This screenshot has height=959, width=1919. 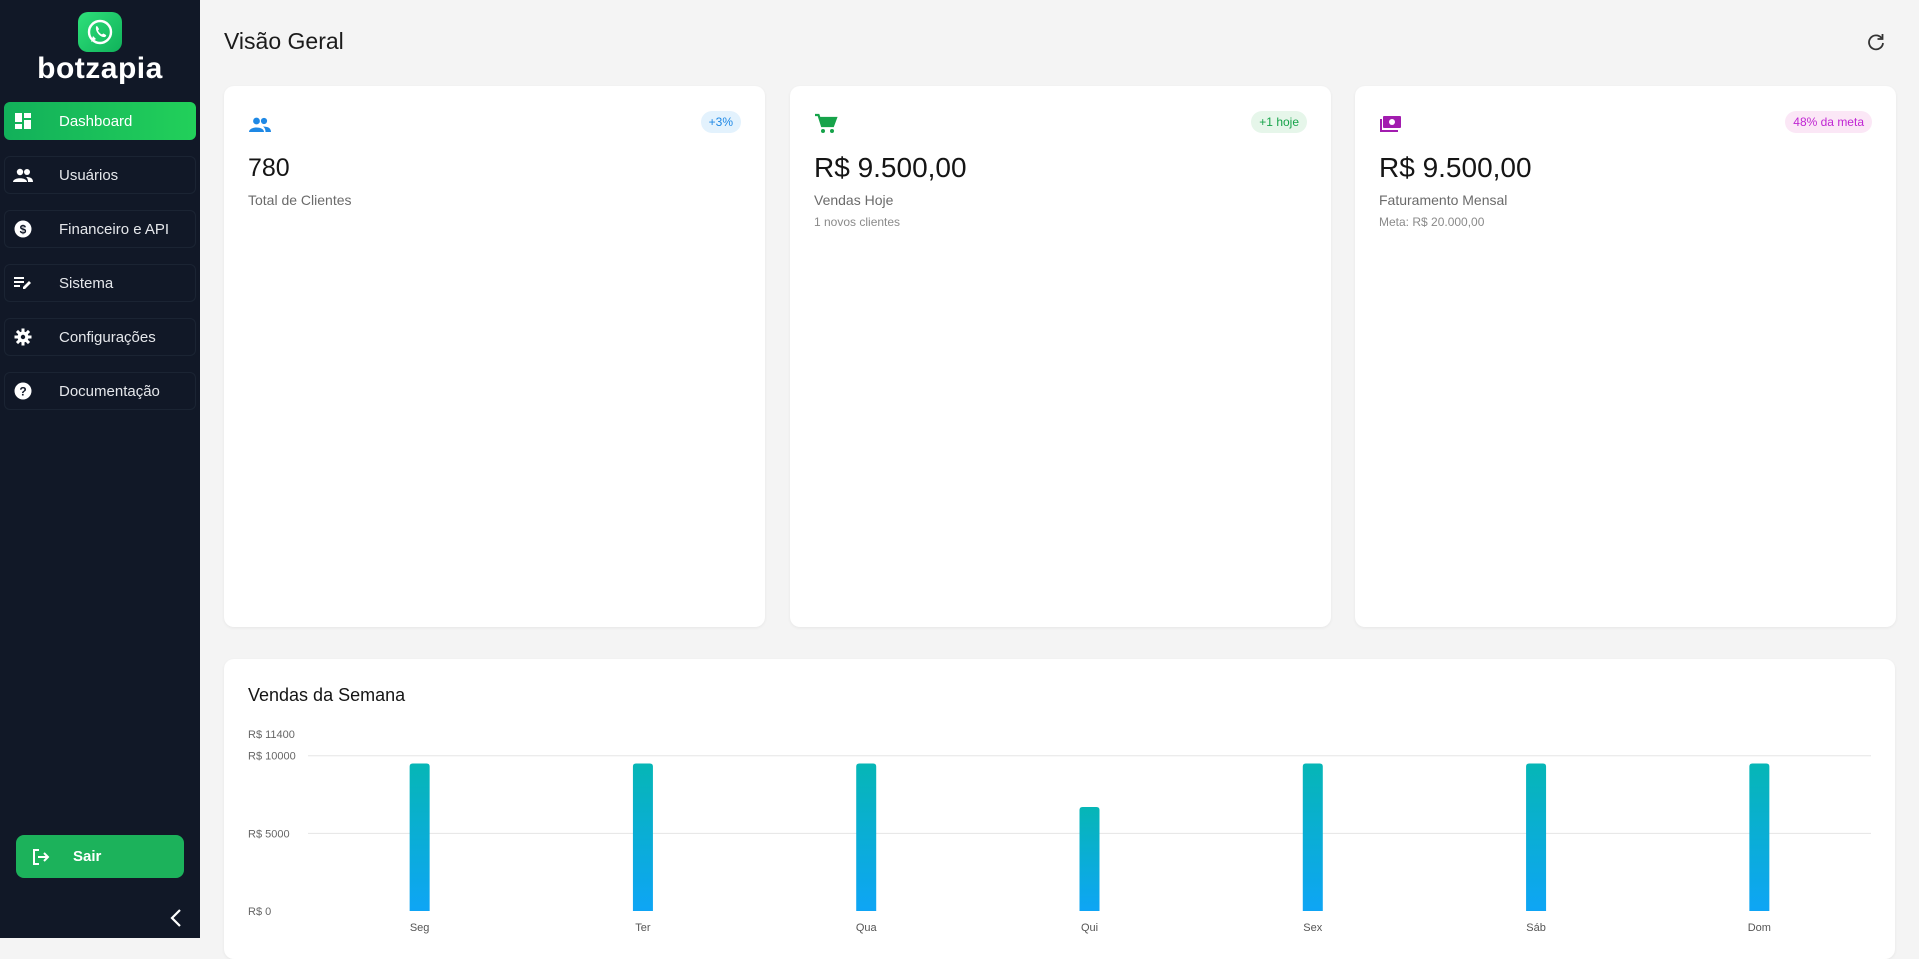 I want to click on y-tick-label: R$ 0, so click(x=259, y=912).